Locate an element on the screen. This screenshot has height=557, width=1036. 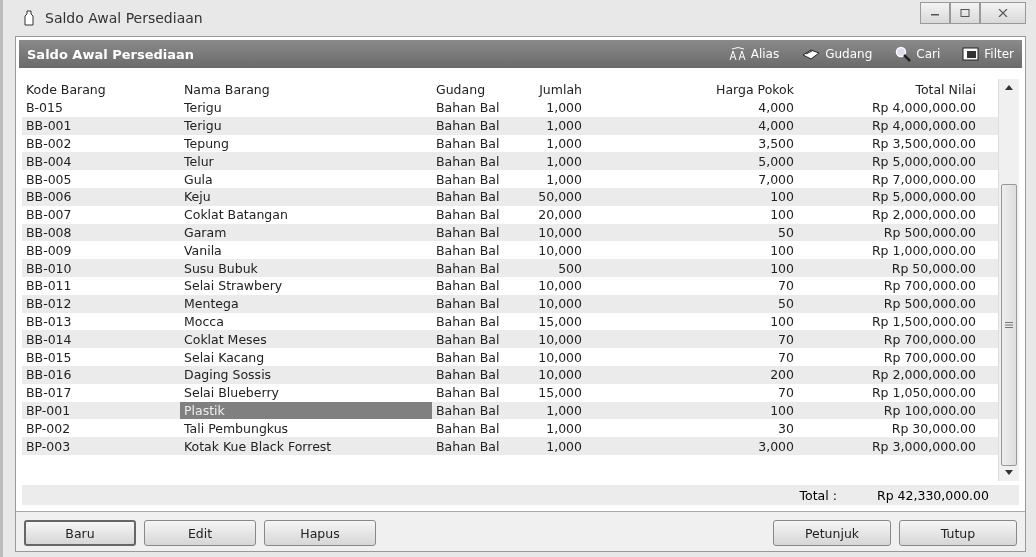
table-cell: Telur is located at coordinates (306, 161).